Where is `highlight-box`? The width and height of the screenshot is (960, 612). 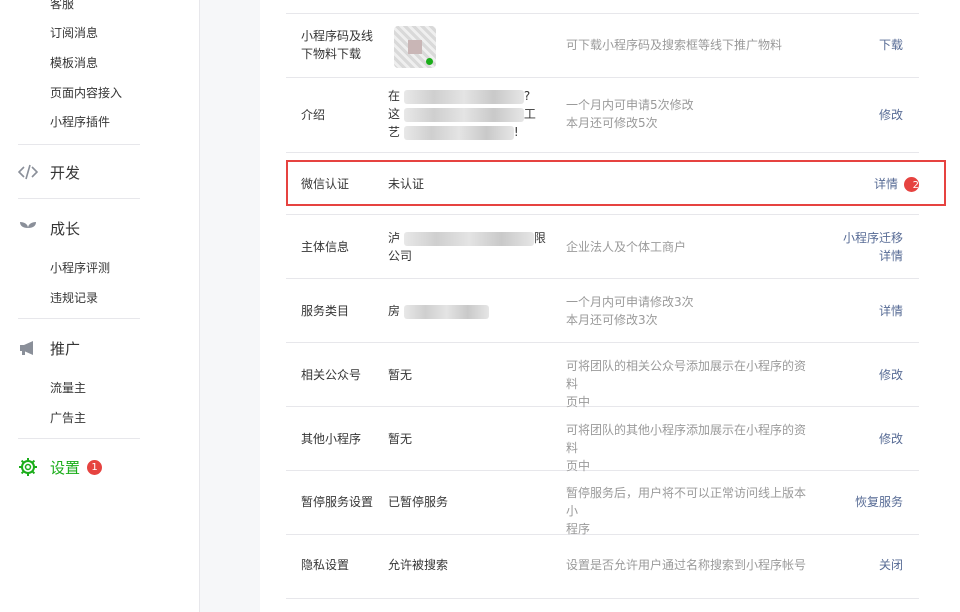
highlight-box is located at coordinates (616, 183).